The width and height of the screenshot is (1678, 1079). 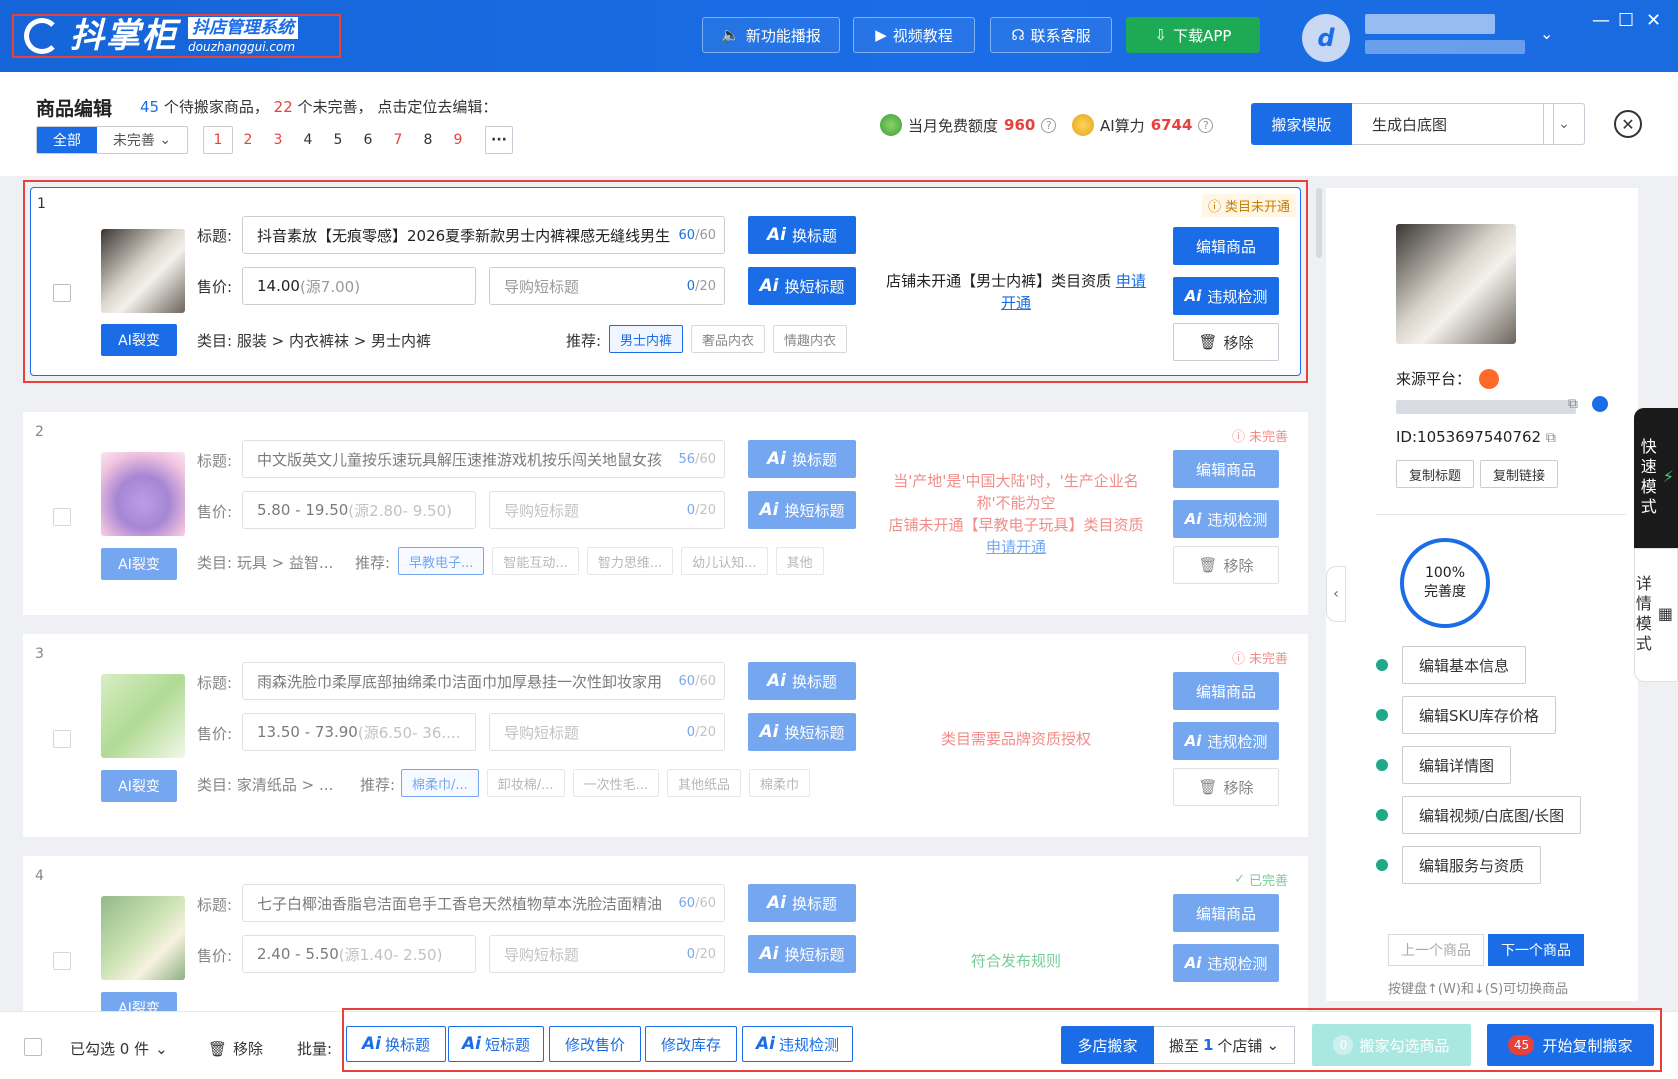 What do you see at coordinates (1519, 474) in the screenshot?
I see `copy-link-button: 复制链接` at bounding box center [1519, 474].